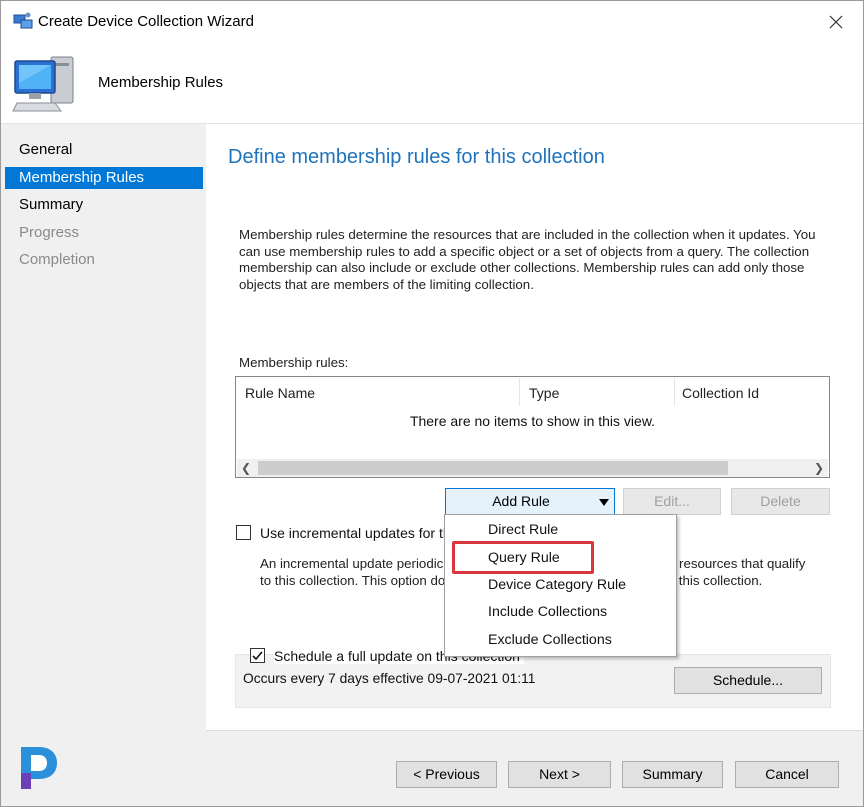 This screenshot has height=807, width=864. I want to click on header-title: Membership Rules, so click(161, 82).